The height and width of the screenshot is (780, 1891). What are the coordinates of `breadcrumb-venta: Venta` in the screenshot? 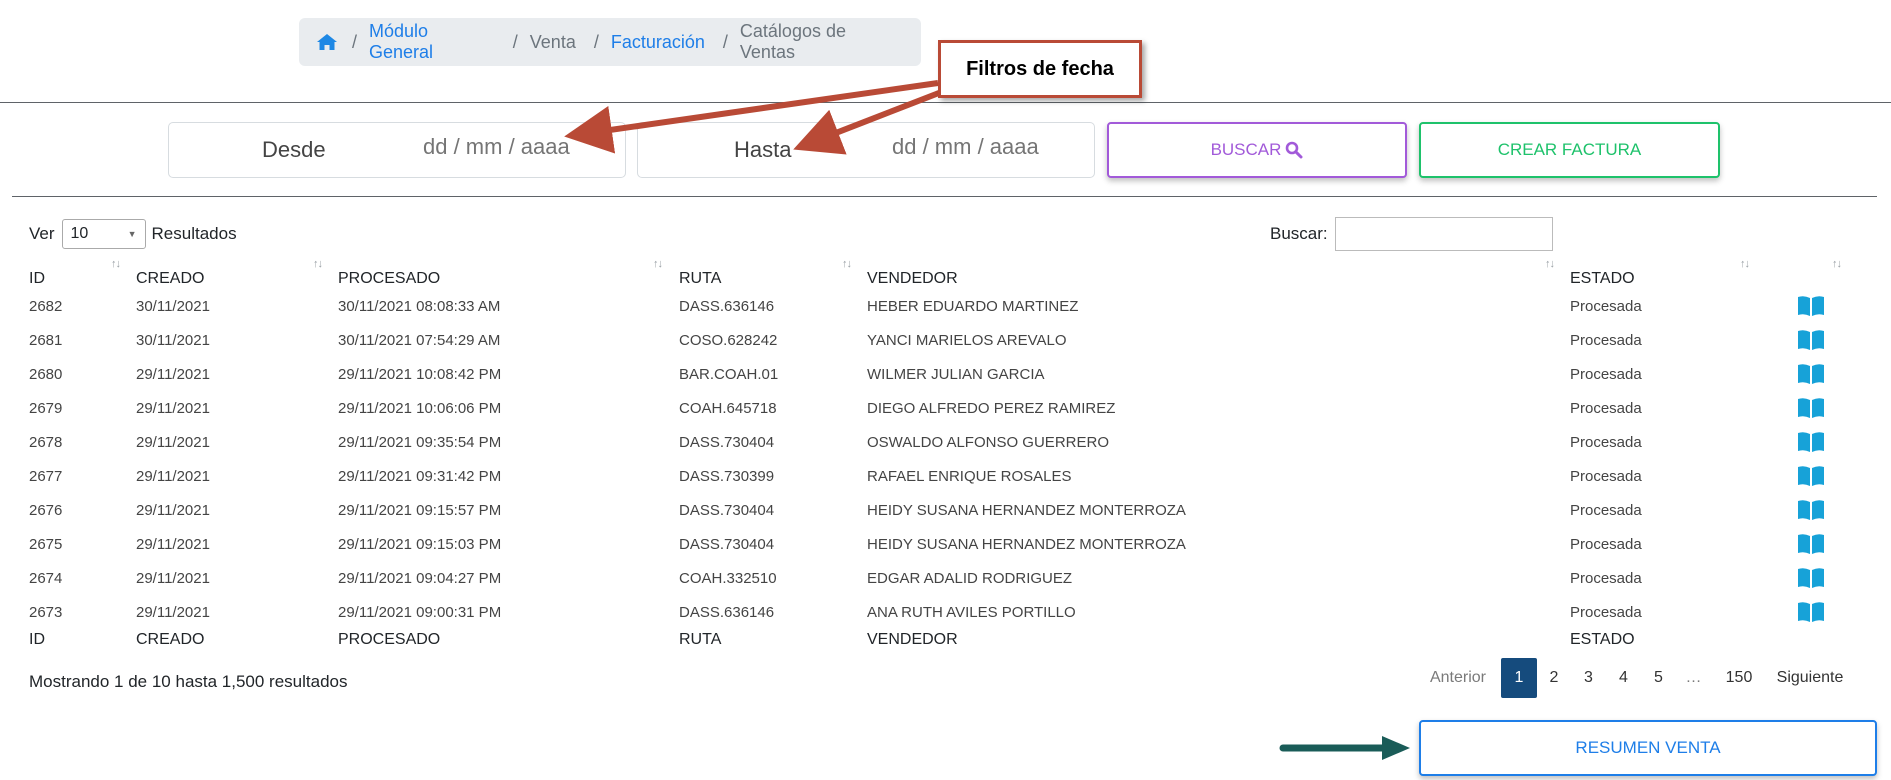 It's located at (552, 41).